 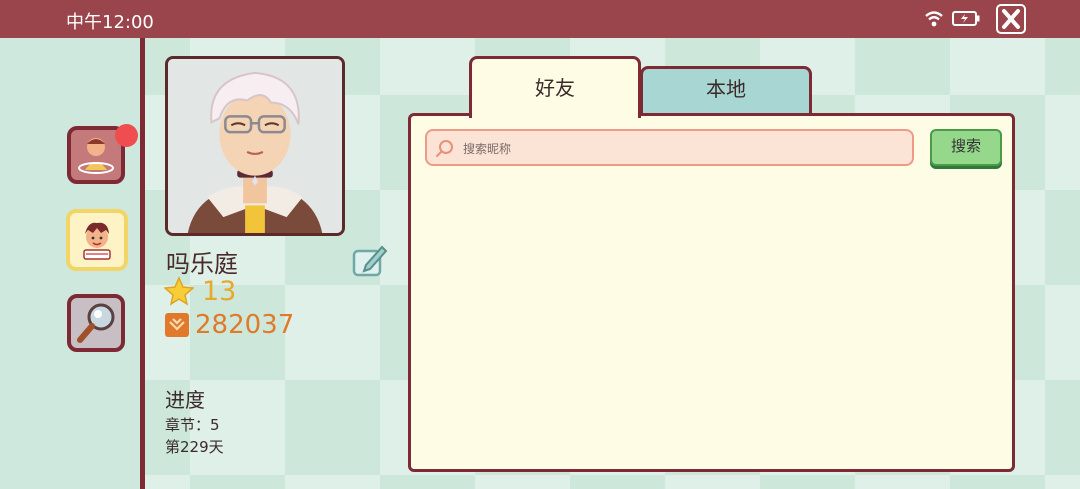 I want to click on search-icon, so click(x=444, y=148).